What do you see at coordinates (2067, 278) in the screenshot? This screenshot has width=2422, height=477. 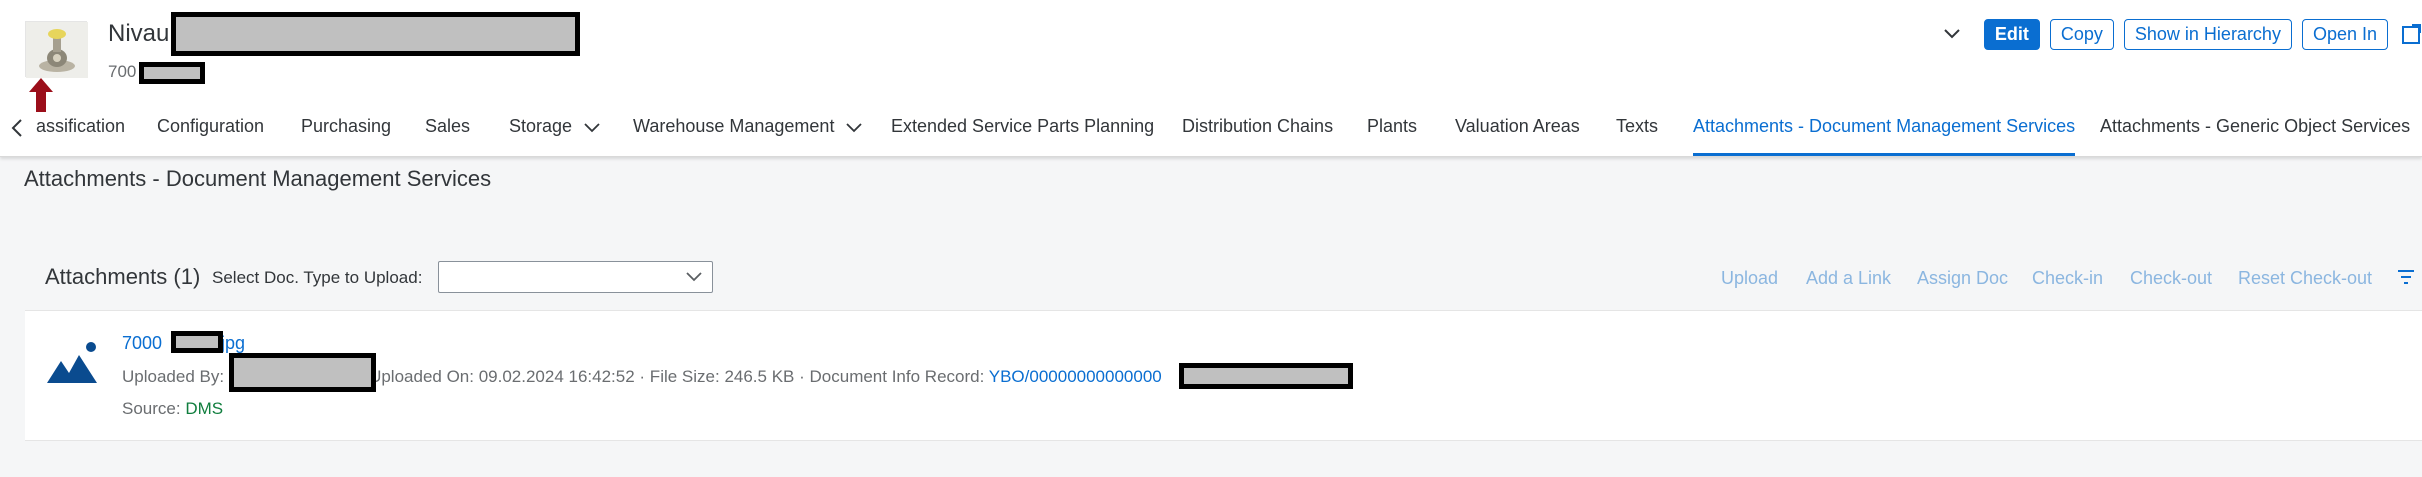 I see `check-in-button: Check-in` at bounding box center [2067, 278].